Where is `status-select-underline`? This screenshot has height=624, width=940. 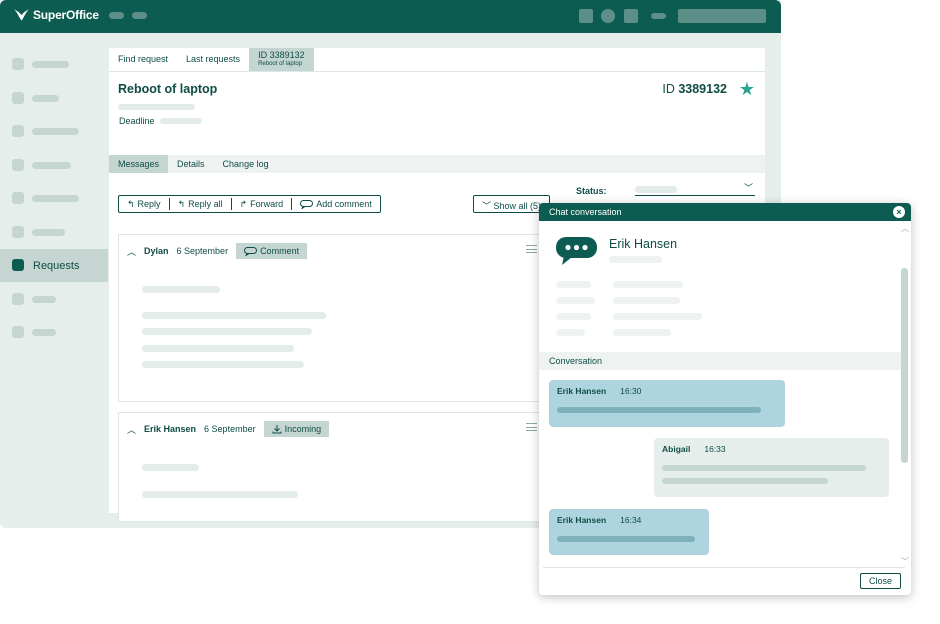 status-select-underline is located at coordinates (695, 195).